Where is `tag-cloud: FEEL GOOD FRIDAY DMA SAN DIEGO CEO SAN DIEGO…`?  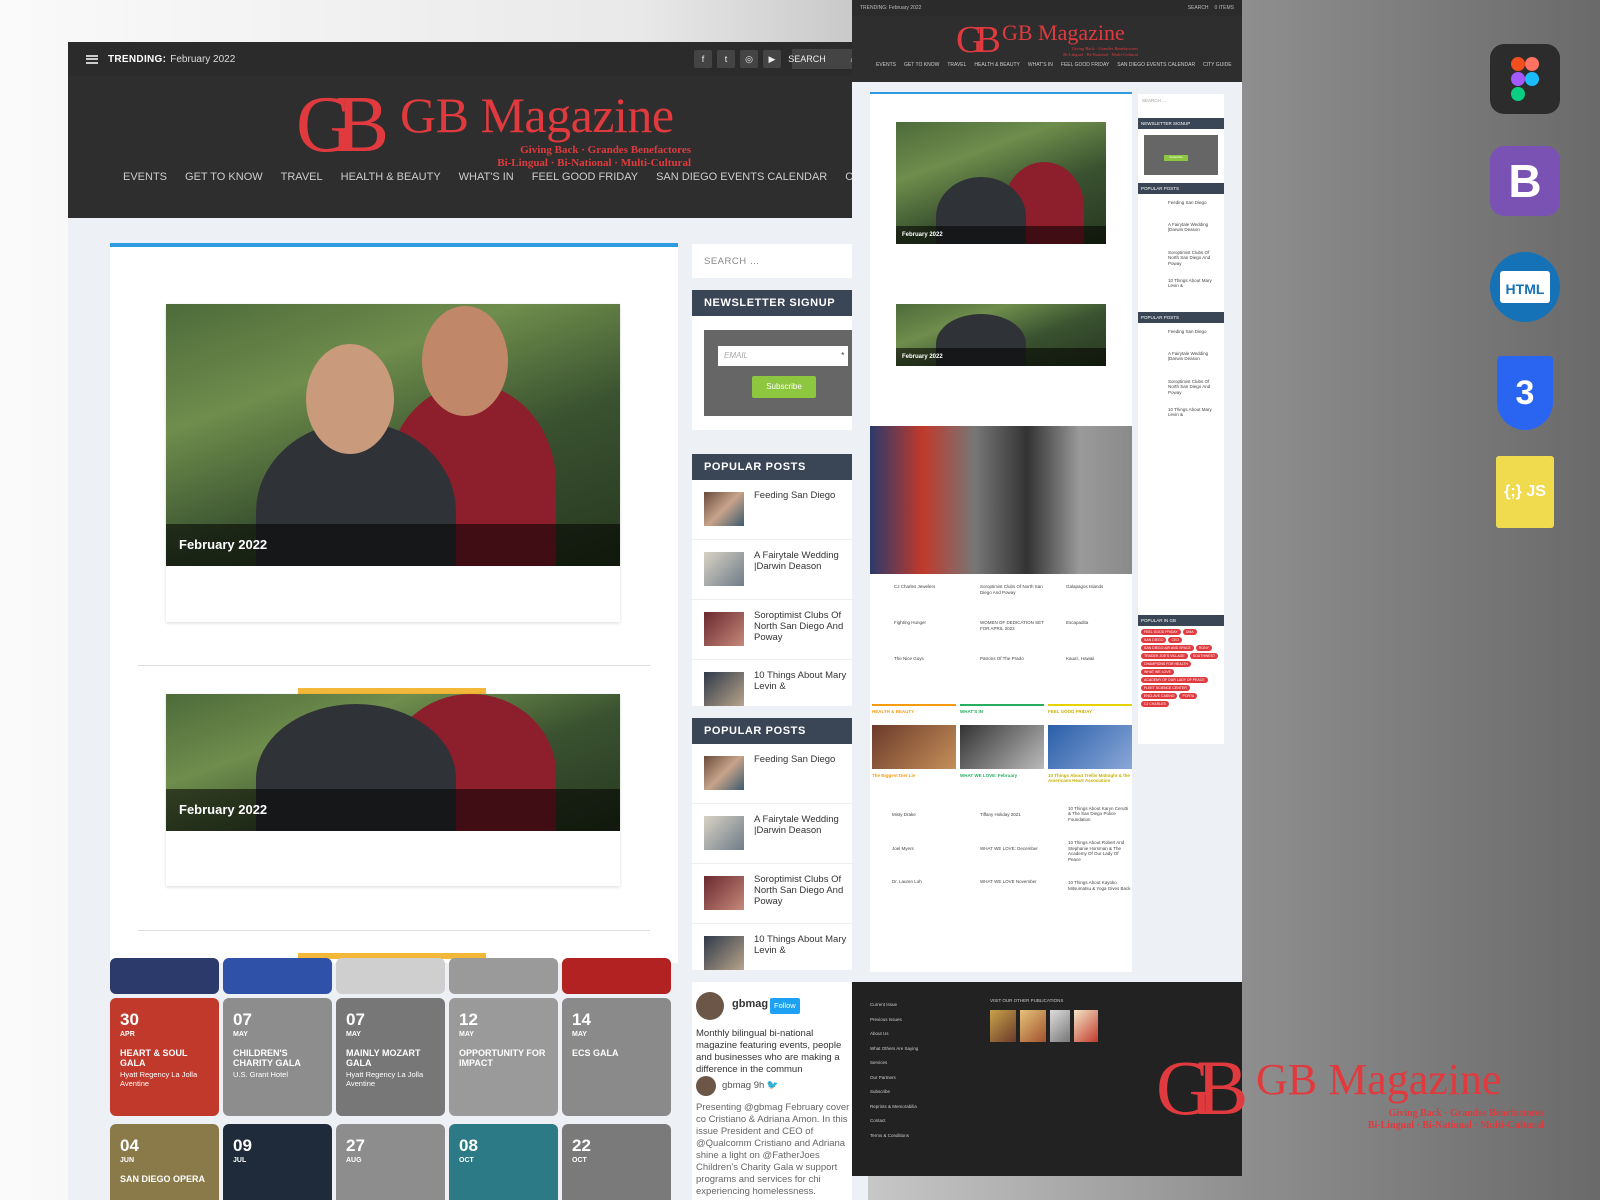 tag-cloud: FEEL GOOD FRIDAY DMA SAN DIEGO CEO SAN DIEGO… is located at coordinates (1181, 668).